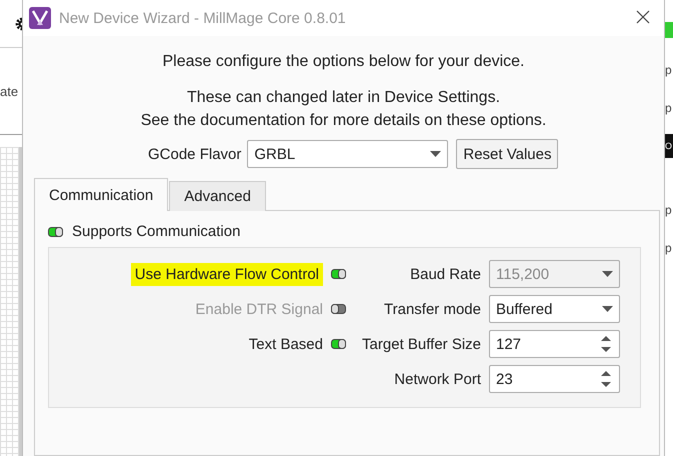  I want to click on tab: Advanced, so click(217, 196).